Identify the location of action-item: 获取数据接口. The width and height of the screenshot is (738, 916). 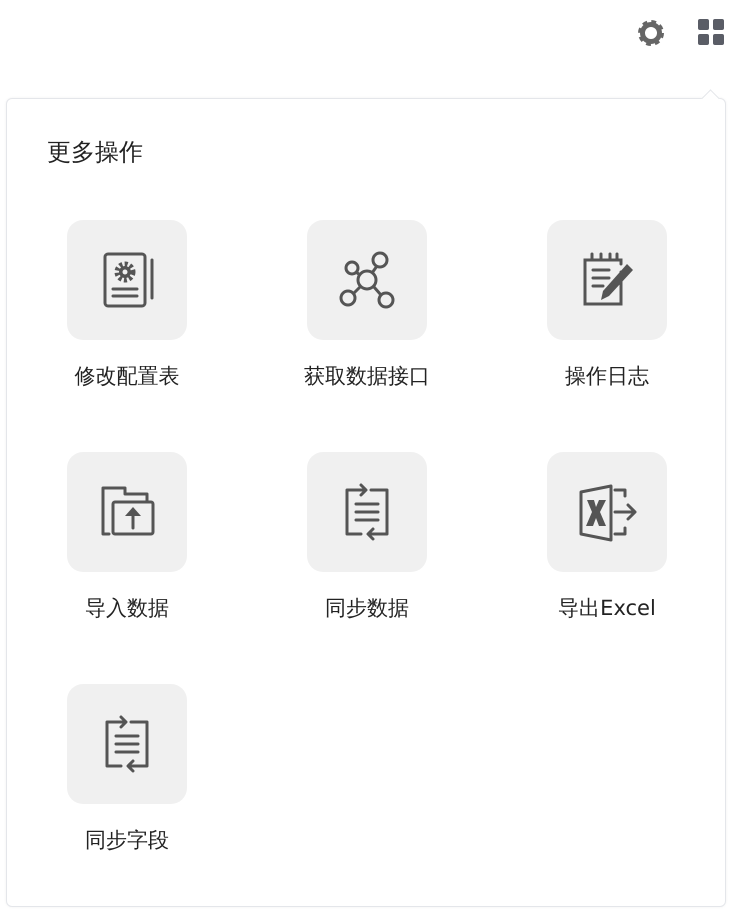
(367, 304).